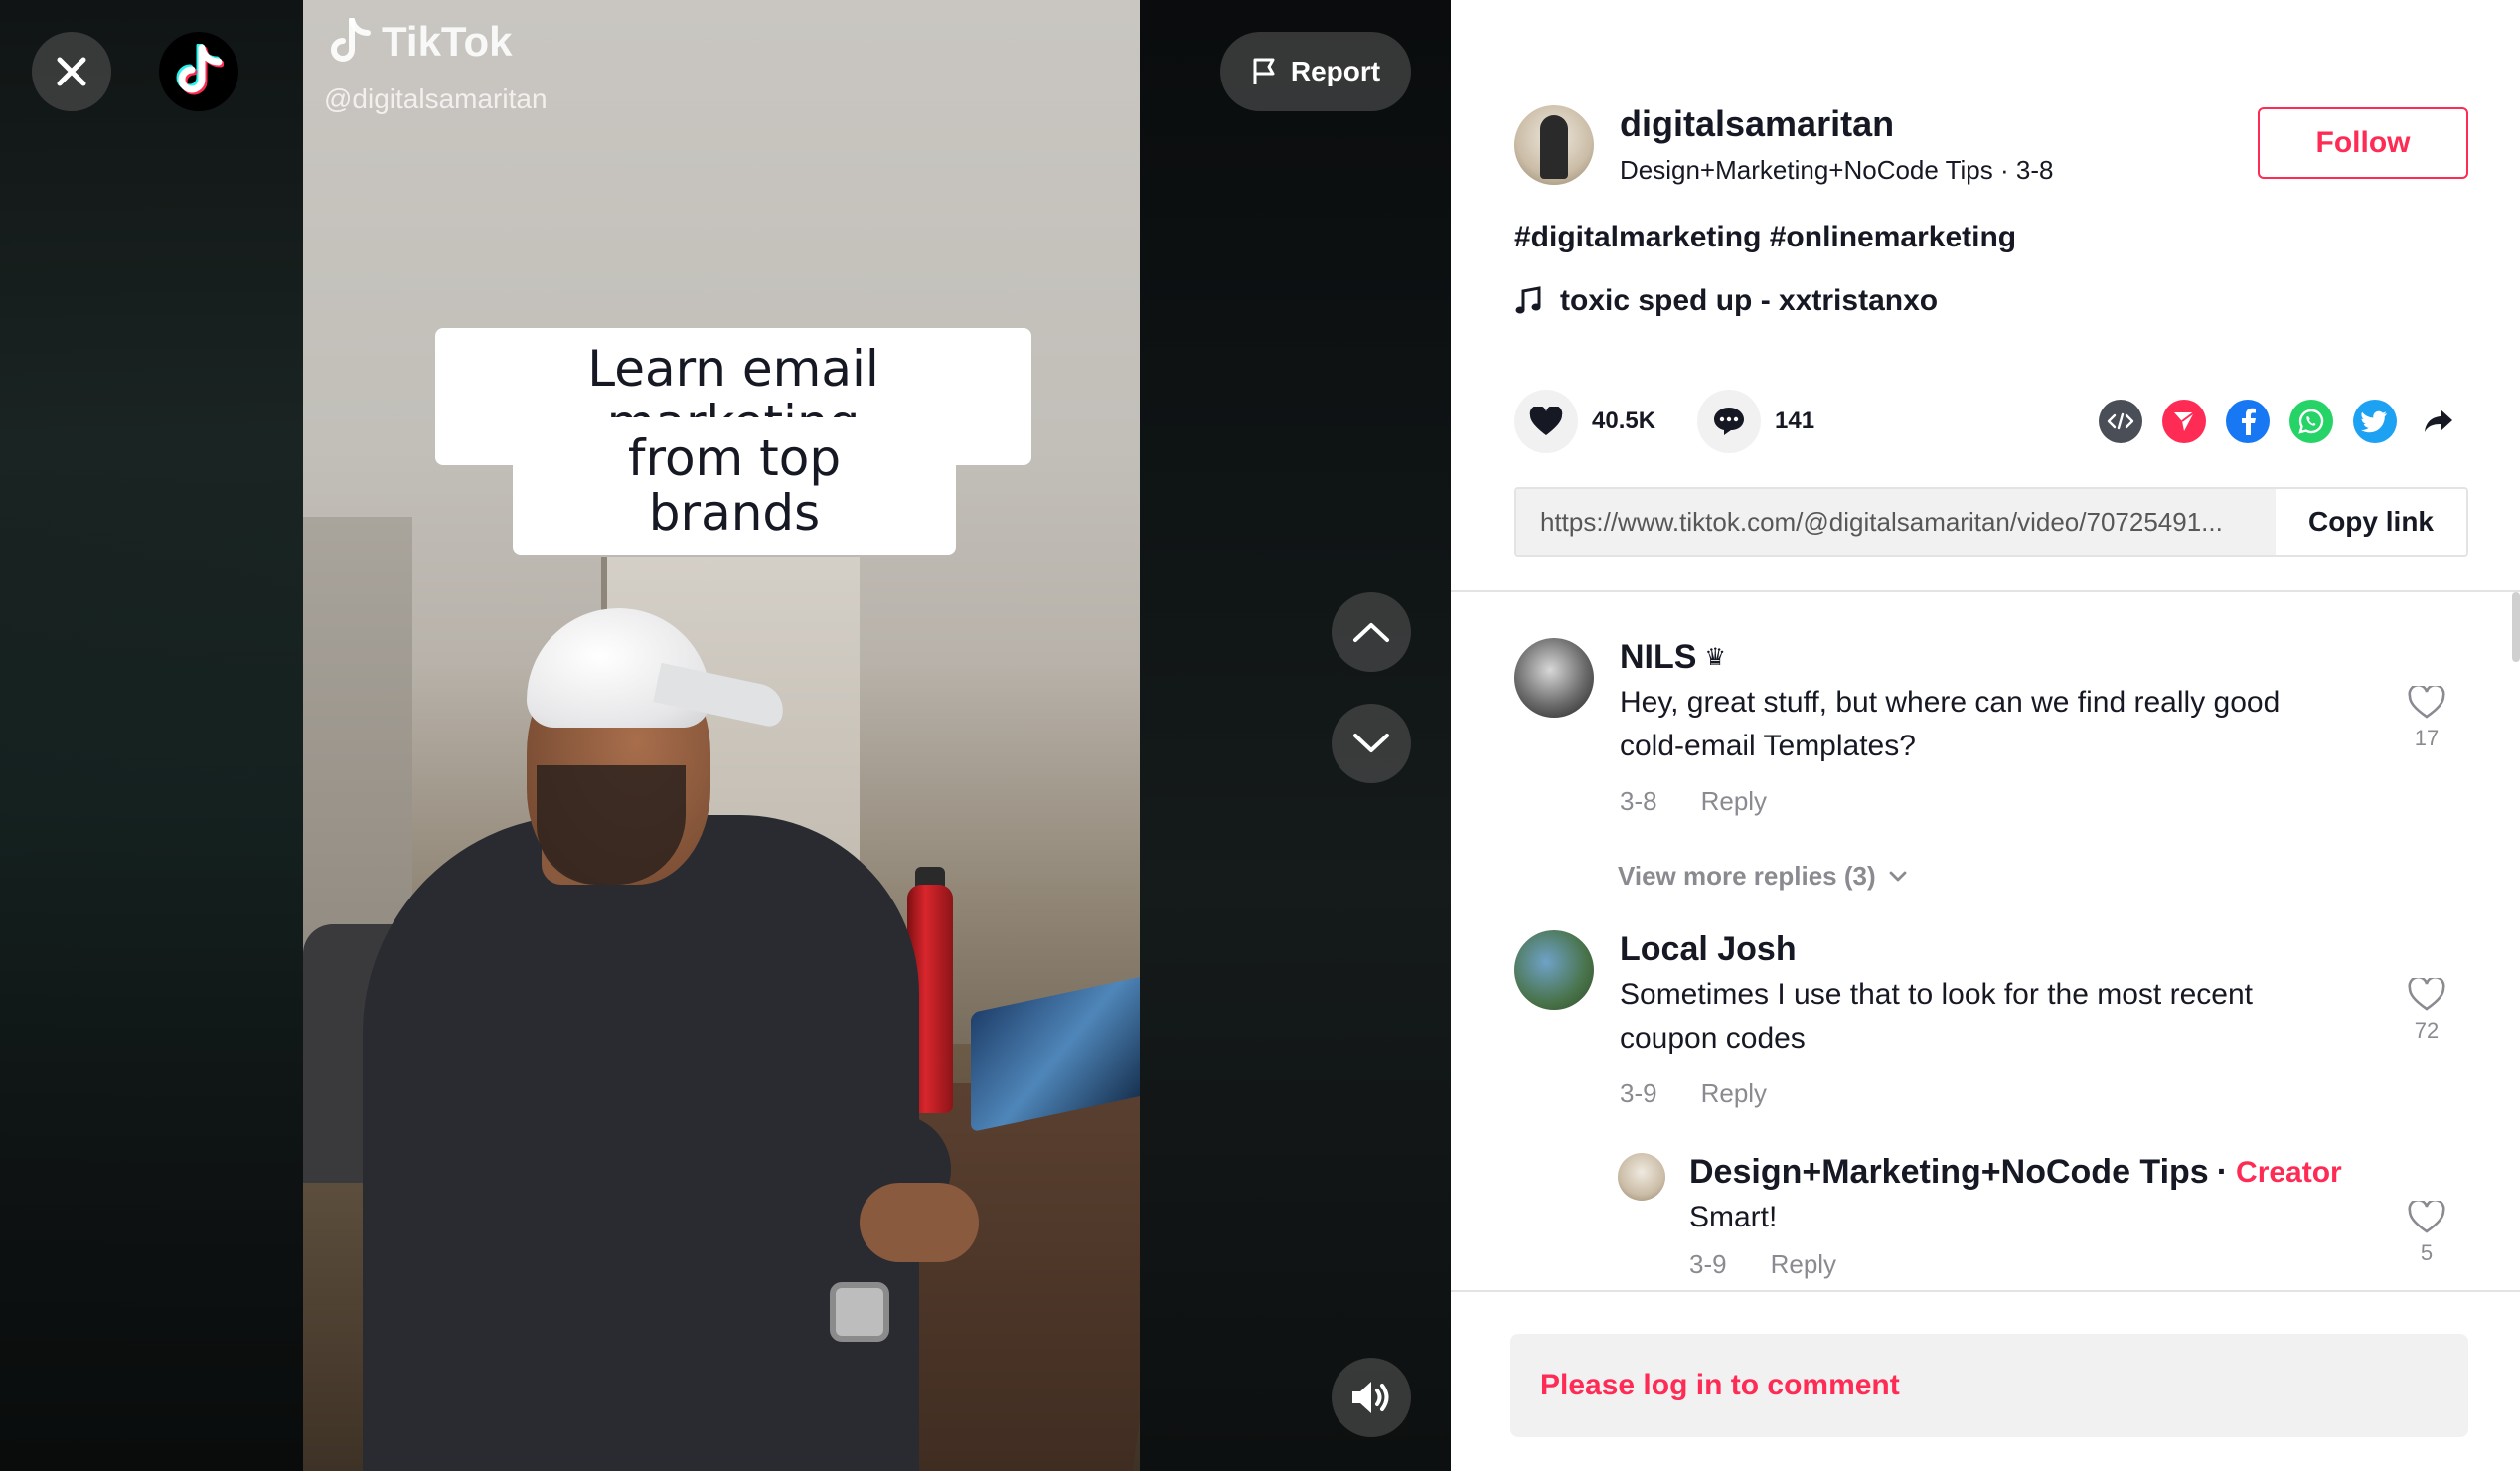 The height and width of the screenshot is (1471, 2520). What do you see at coordinates (1624, 421) in the screenshot?
I see `like-count: 40.5K` at bounding box center [1624, 421].